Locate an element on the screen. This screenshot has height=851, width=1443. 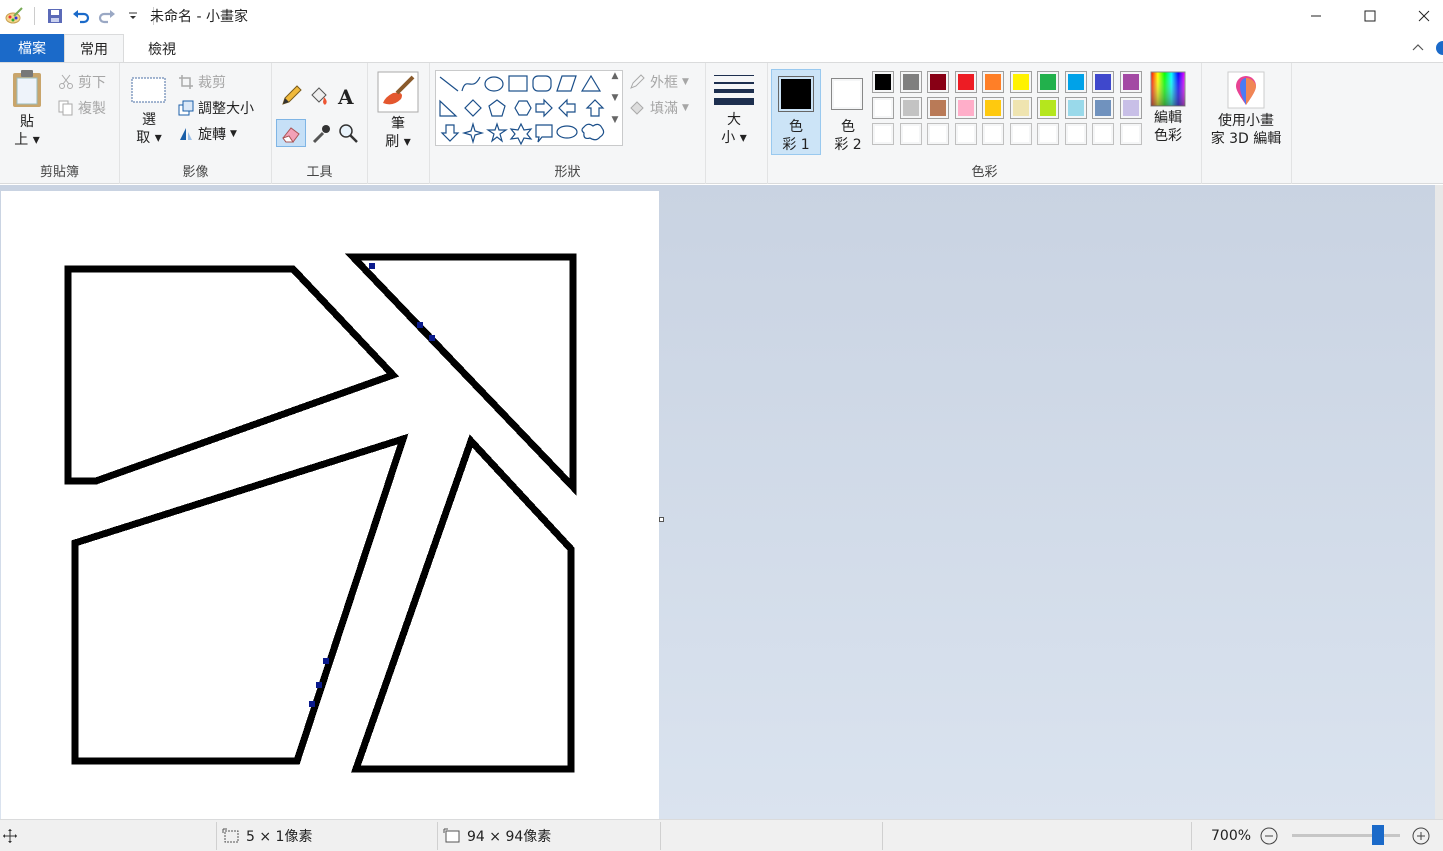
vertical-scrollbar is located at coordinates (1439, 502).